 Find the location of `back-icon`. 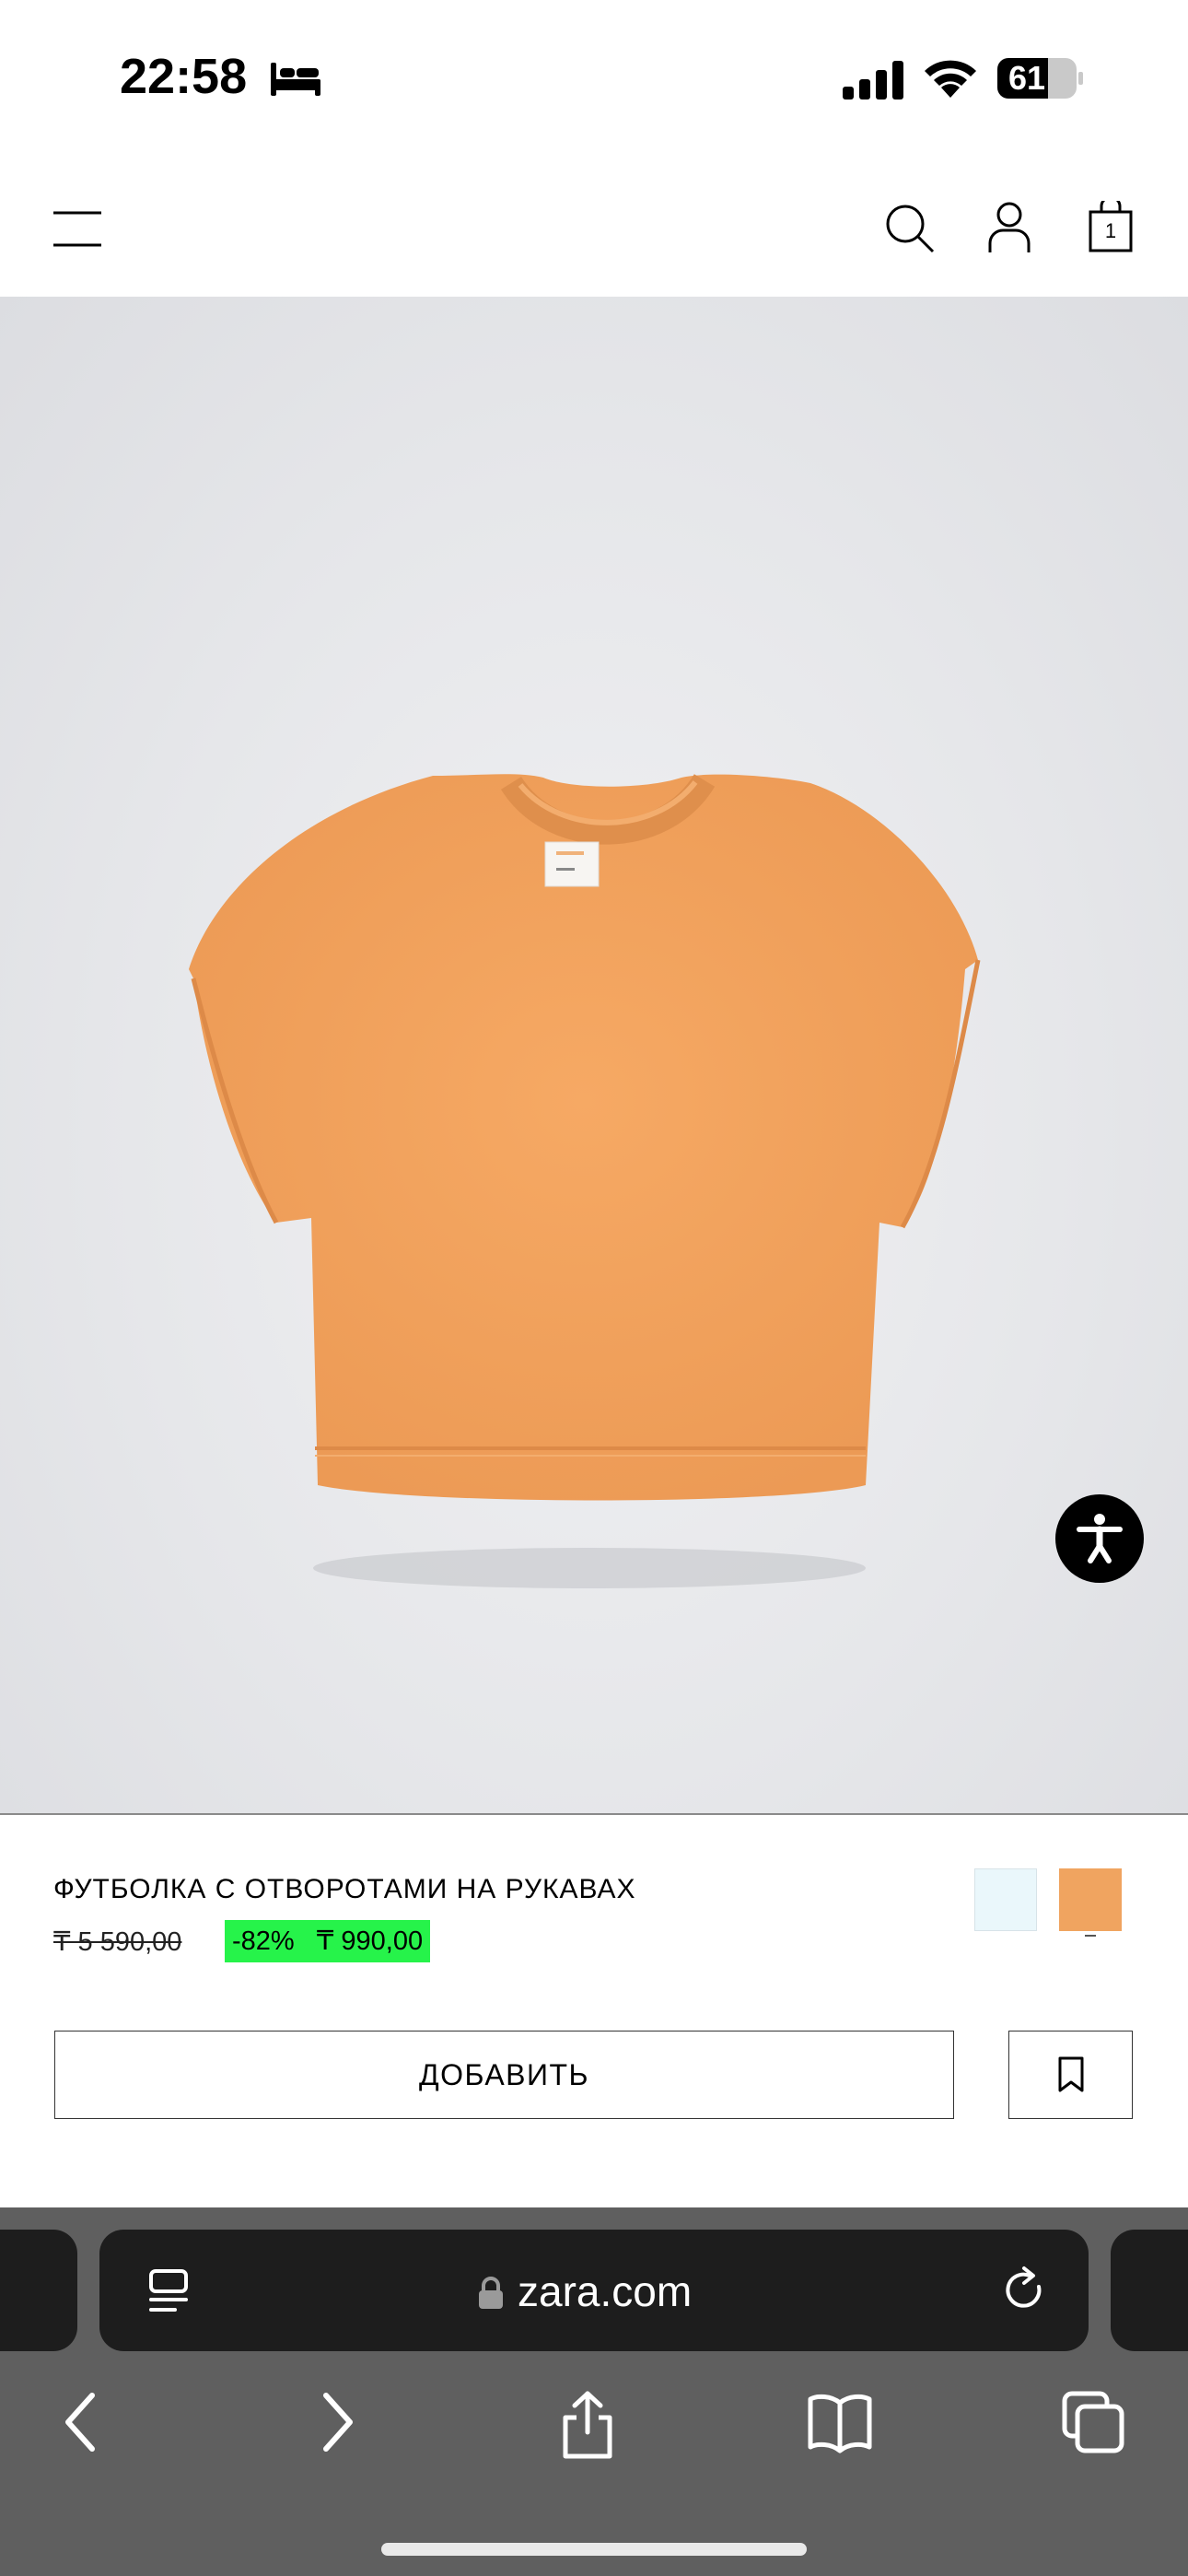

back-icon is located at coordinates (80, 2422).